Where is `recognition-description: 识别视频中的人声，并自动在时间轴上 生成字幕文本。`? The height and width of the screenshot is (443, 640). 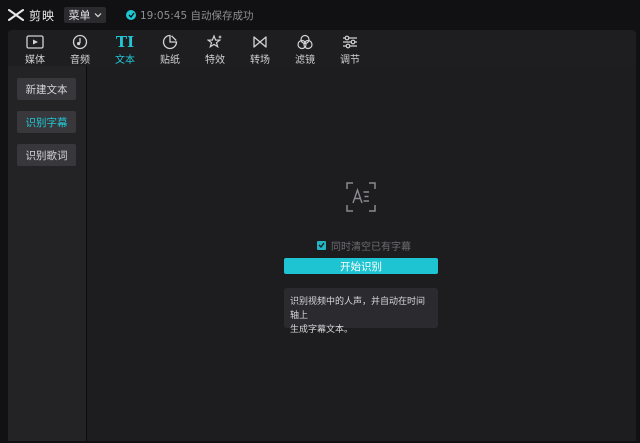 recognition-description: 识别视频中的人声，并自动在时间轴上 生成字幕文本。 is located at coordinates (361, 311).